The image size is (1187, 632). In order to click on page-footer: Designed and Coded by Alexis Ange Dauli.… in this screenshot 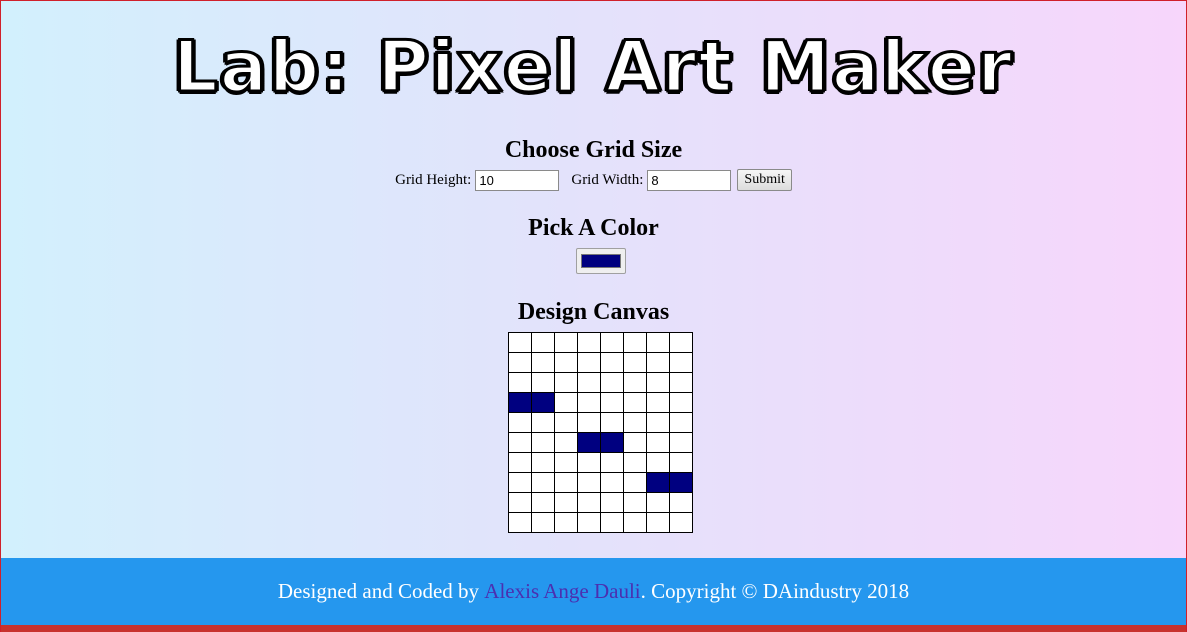, I will do `click(593, 591)`.